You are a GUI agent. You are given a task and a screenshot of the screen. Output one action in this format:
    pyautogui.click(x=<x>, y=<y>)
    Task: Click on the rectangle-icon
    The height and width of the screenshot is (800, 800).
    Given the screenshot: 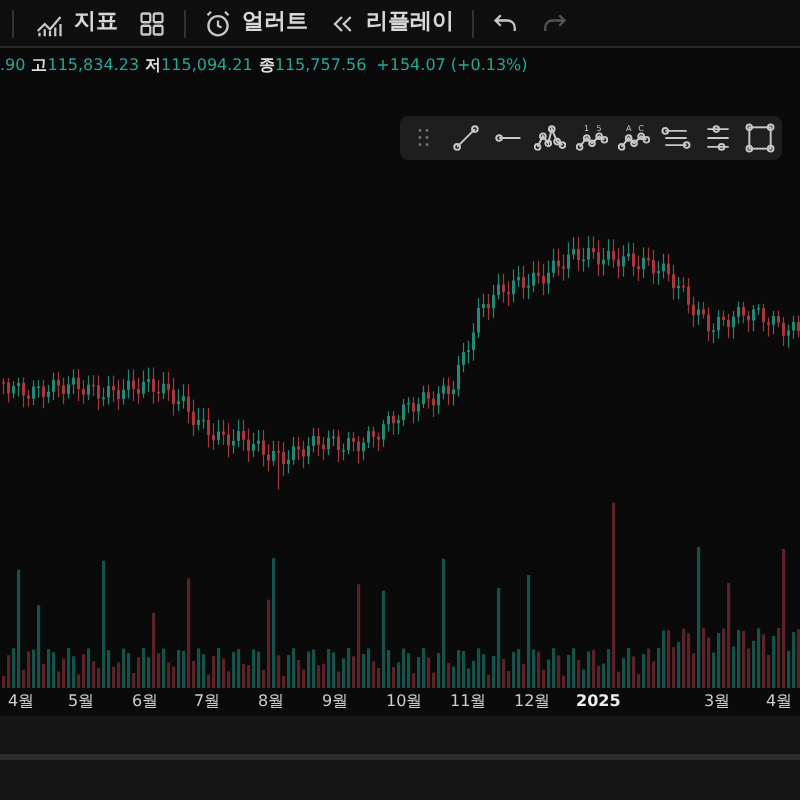 What is the action you would take?
    pyautogui.click(x=759, y=138)
    